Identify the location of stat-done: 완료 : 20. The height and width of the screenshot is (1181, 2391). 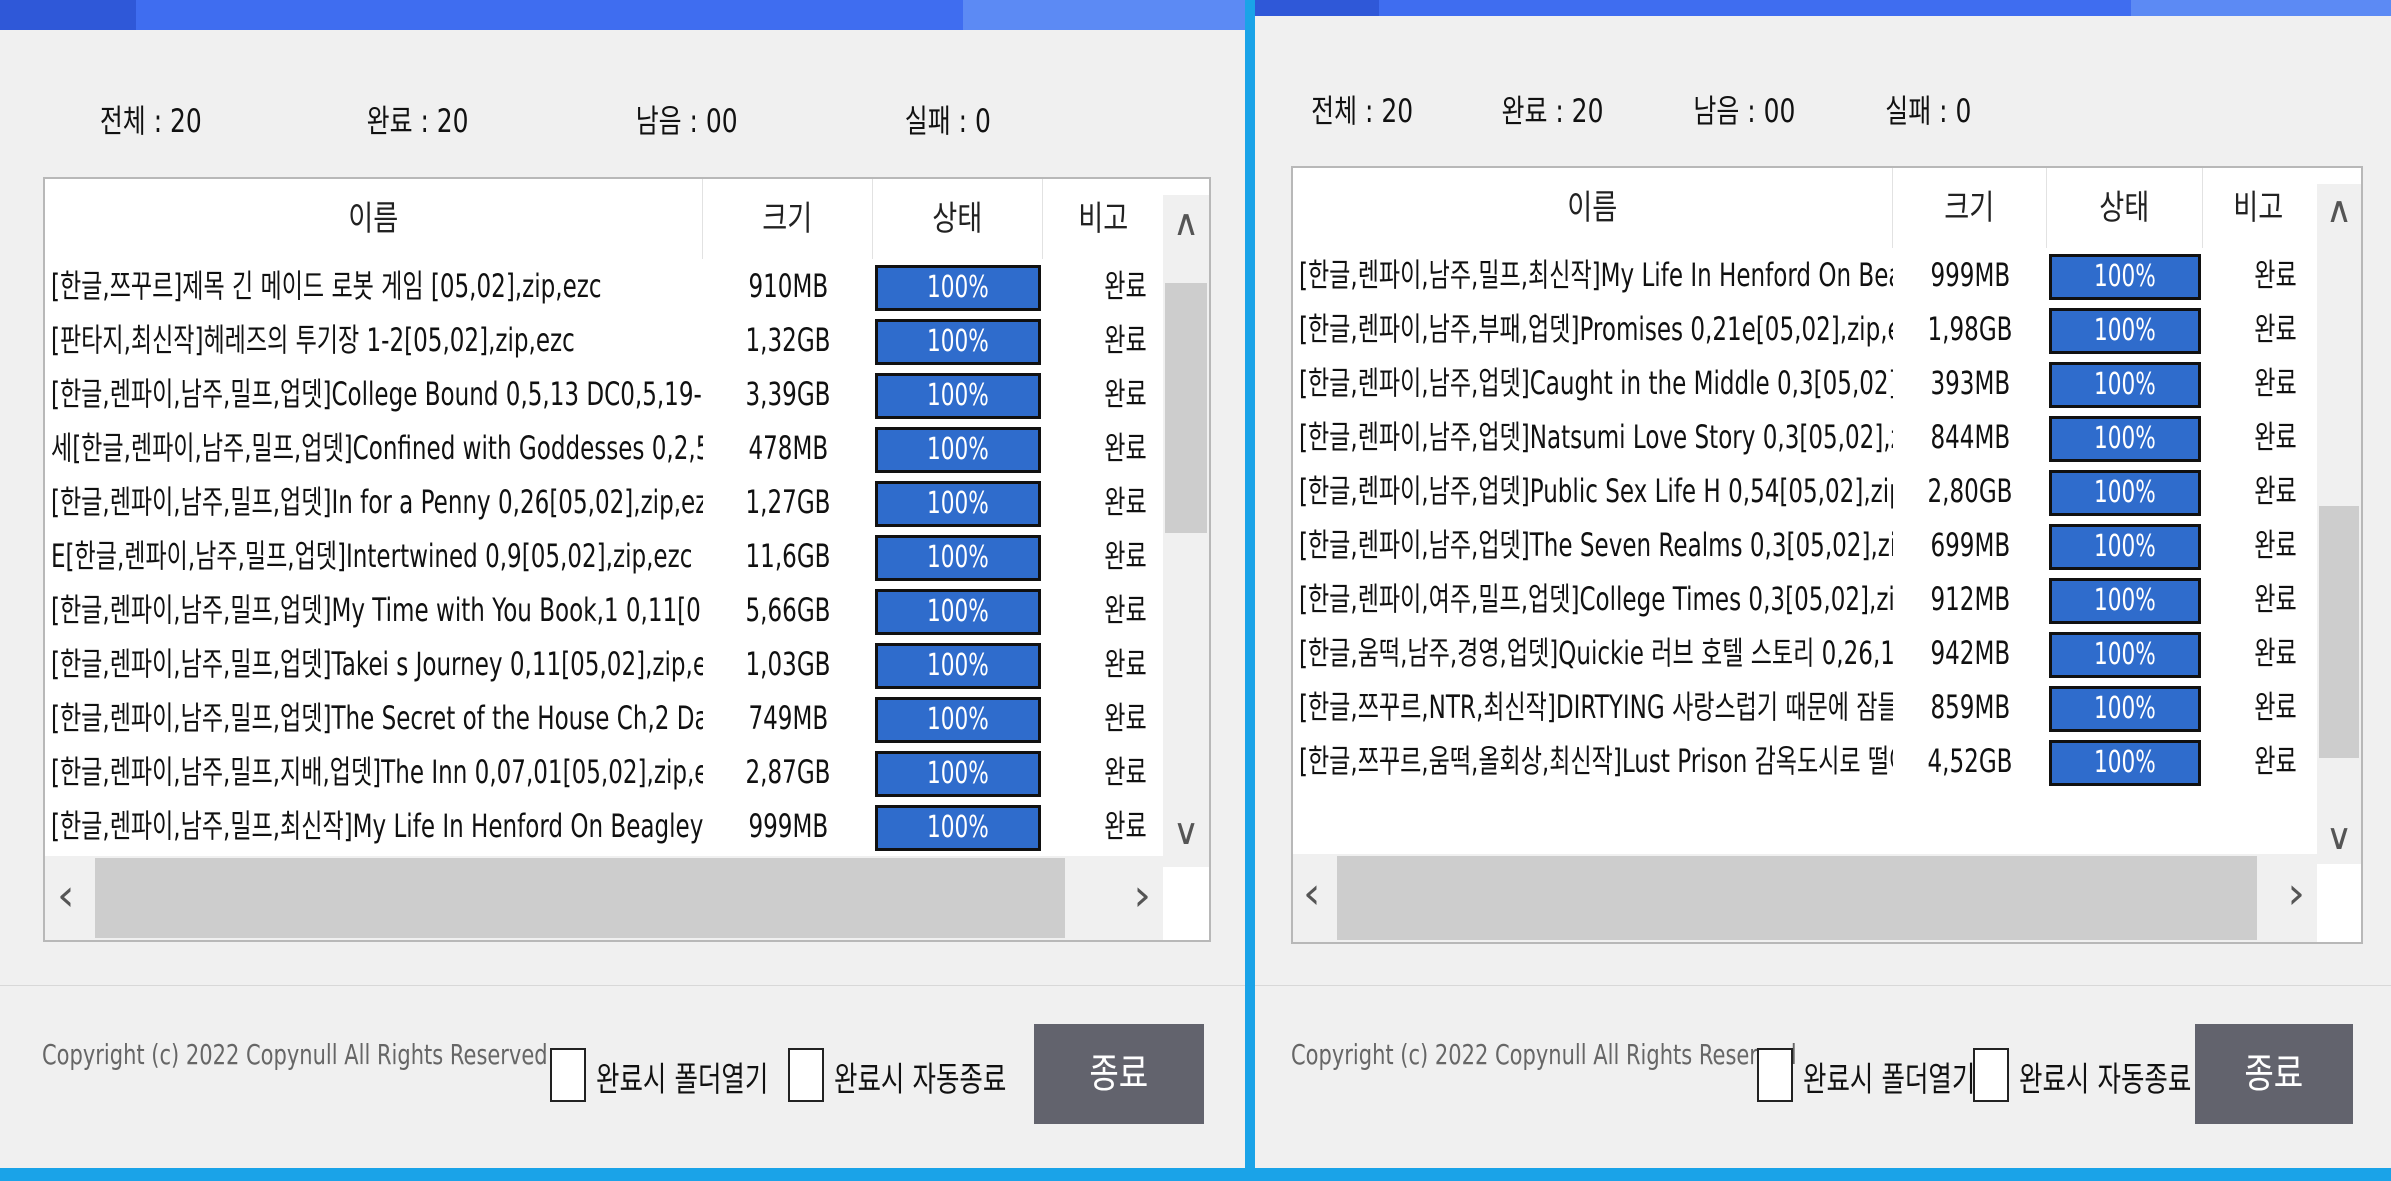
(1552, 111).